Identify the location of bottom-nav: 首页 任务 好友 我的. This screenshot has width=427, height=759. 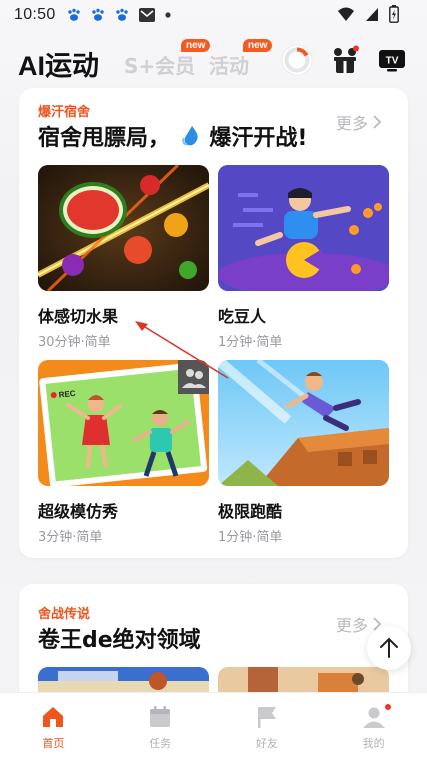
(213, 725).